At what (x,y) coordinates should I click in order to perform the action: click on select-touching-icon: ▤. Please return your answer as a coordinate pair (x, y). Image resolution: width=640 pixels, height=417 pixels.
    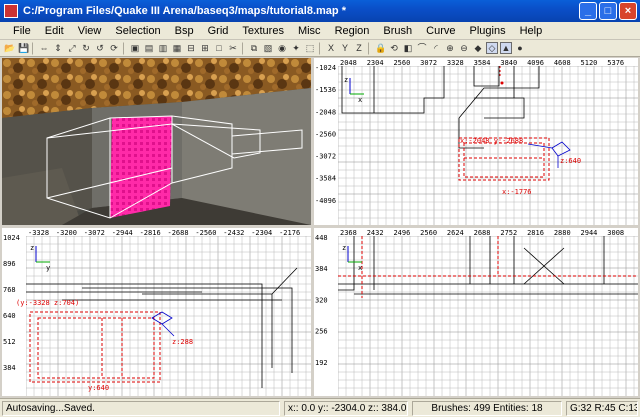
    Looking at the image, I should click on (149, 48).